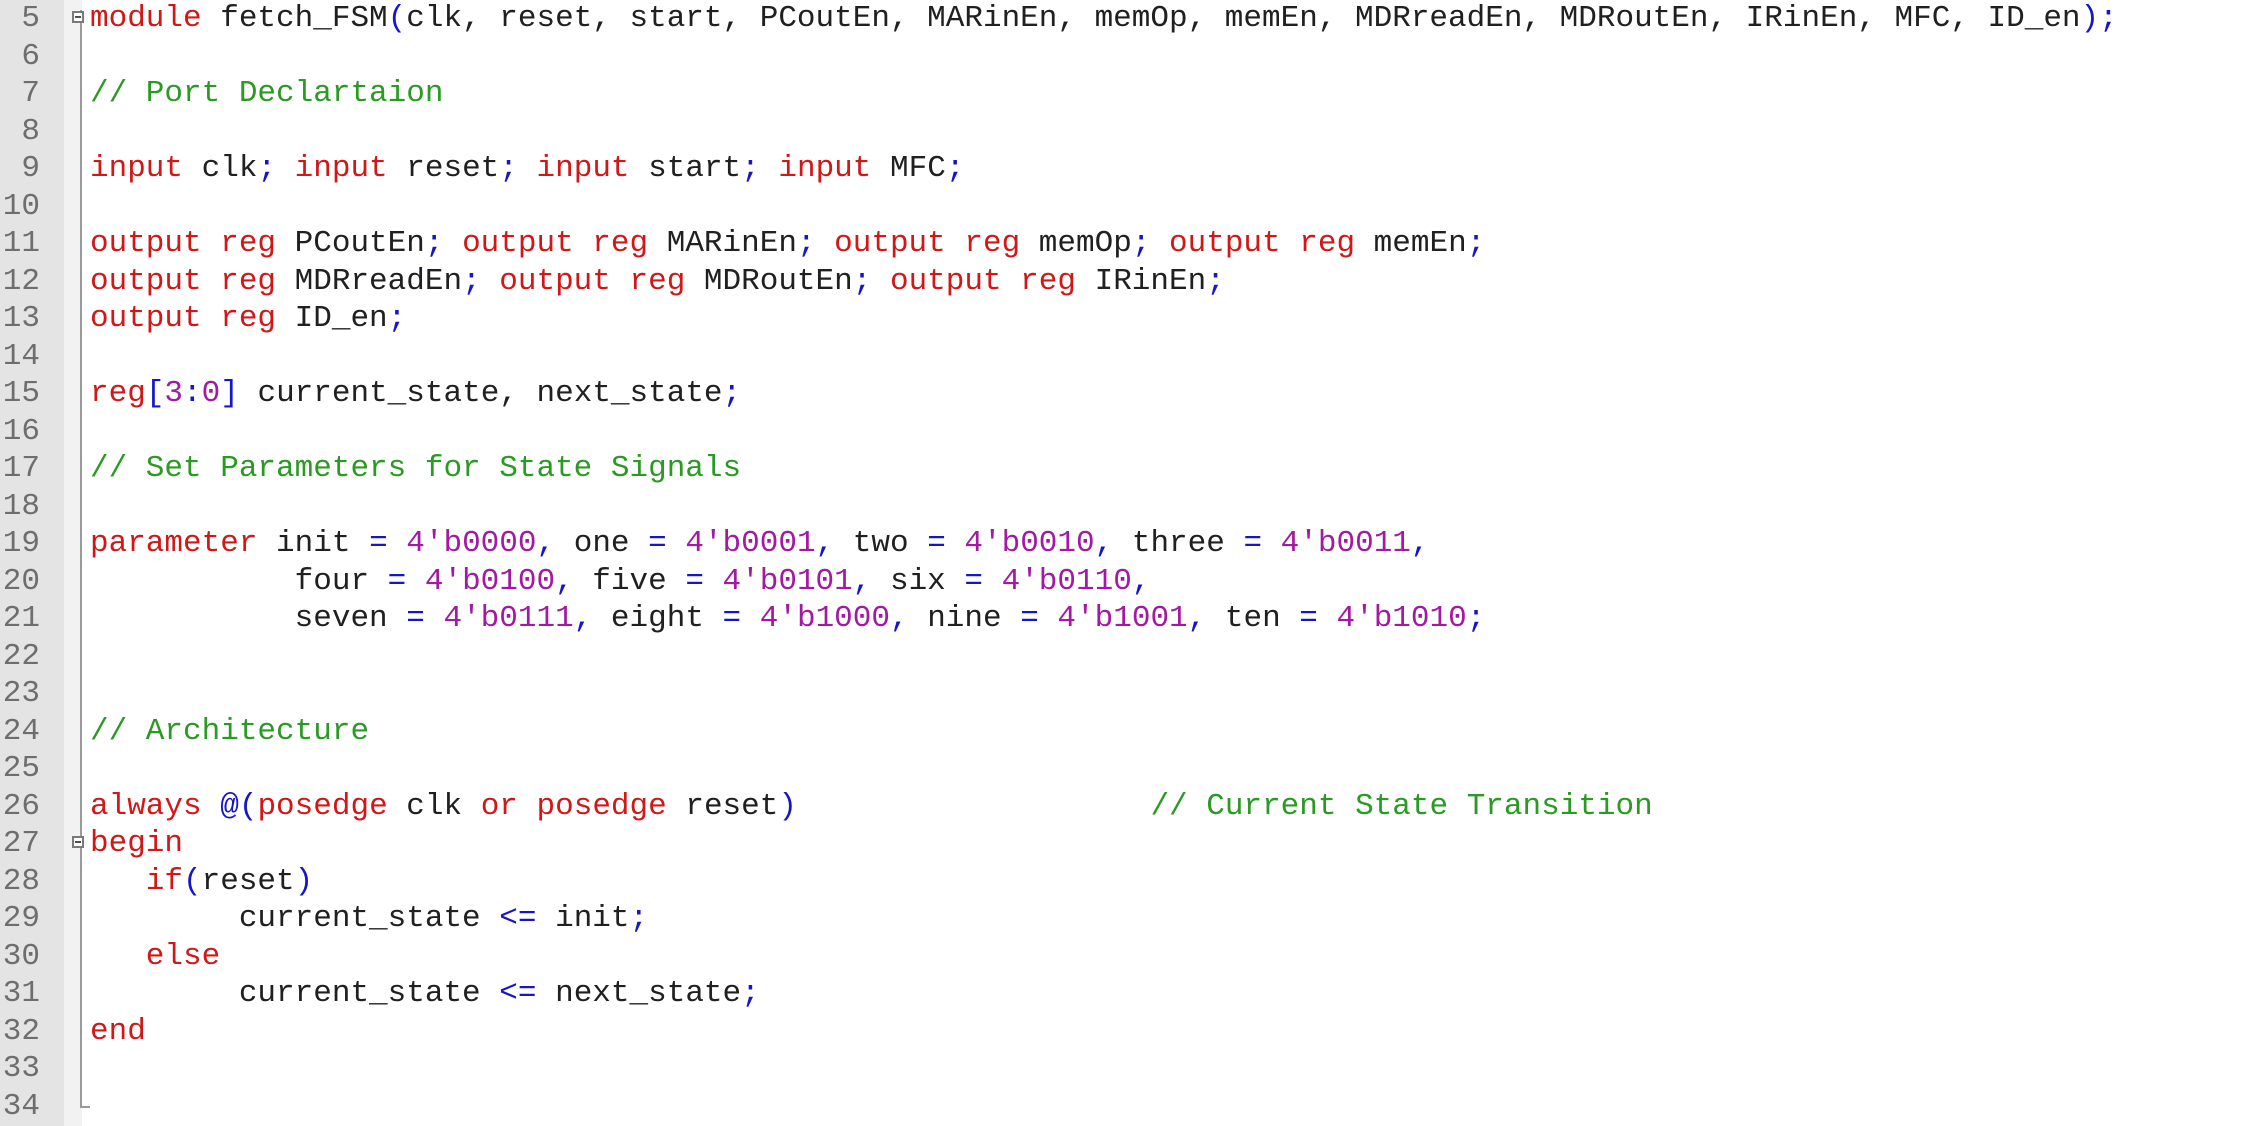 This screenshot has height=1126, width=2262. I want to click on code-text: // Port Declartaion, so click(266, 94).